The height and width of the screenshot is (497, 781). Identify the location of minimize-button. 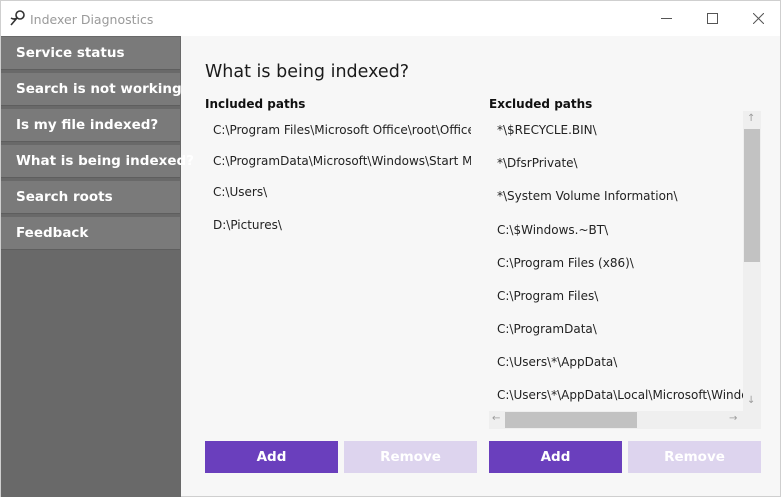
(666, 18).